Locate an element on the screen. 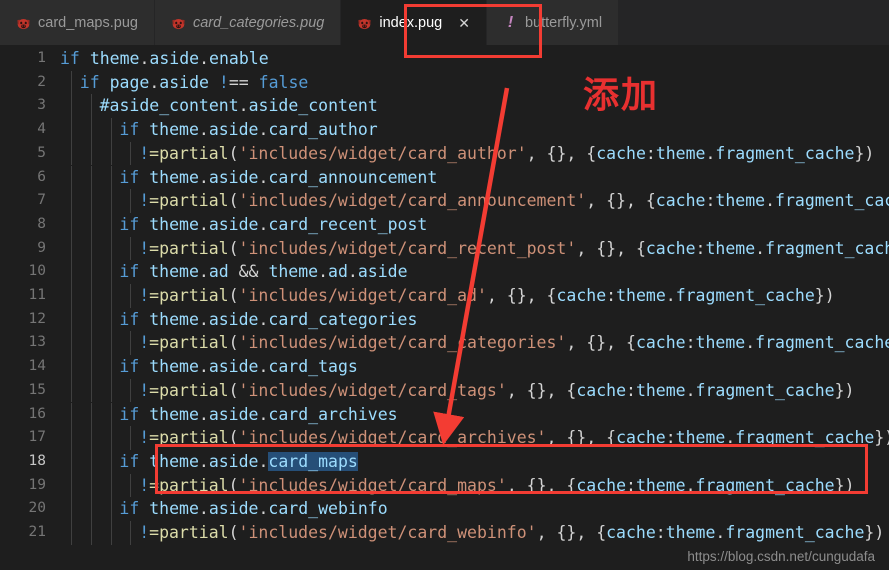  code-line: 10 if theme.ad && theme.ad.aside is located at coordinates (444, 272).